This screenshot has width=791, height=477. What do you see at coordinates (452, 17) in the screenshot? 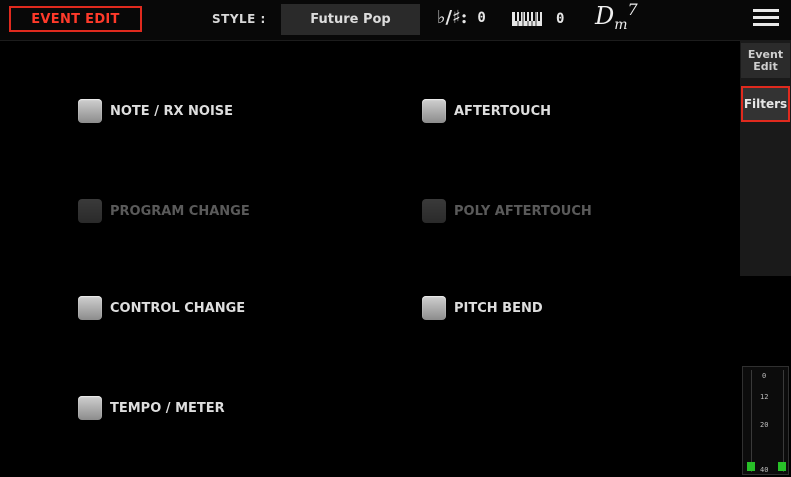
I see `key-signature-symbol: ♭/♯:` at bounding box center [452, 17].